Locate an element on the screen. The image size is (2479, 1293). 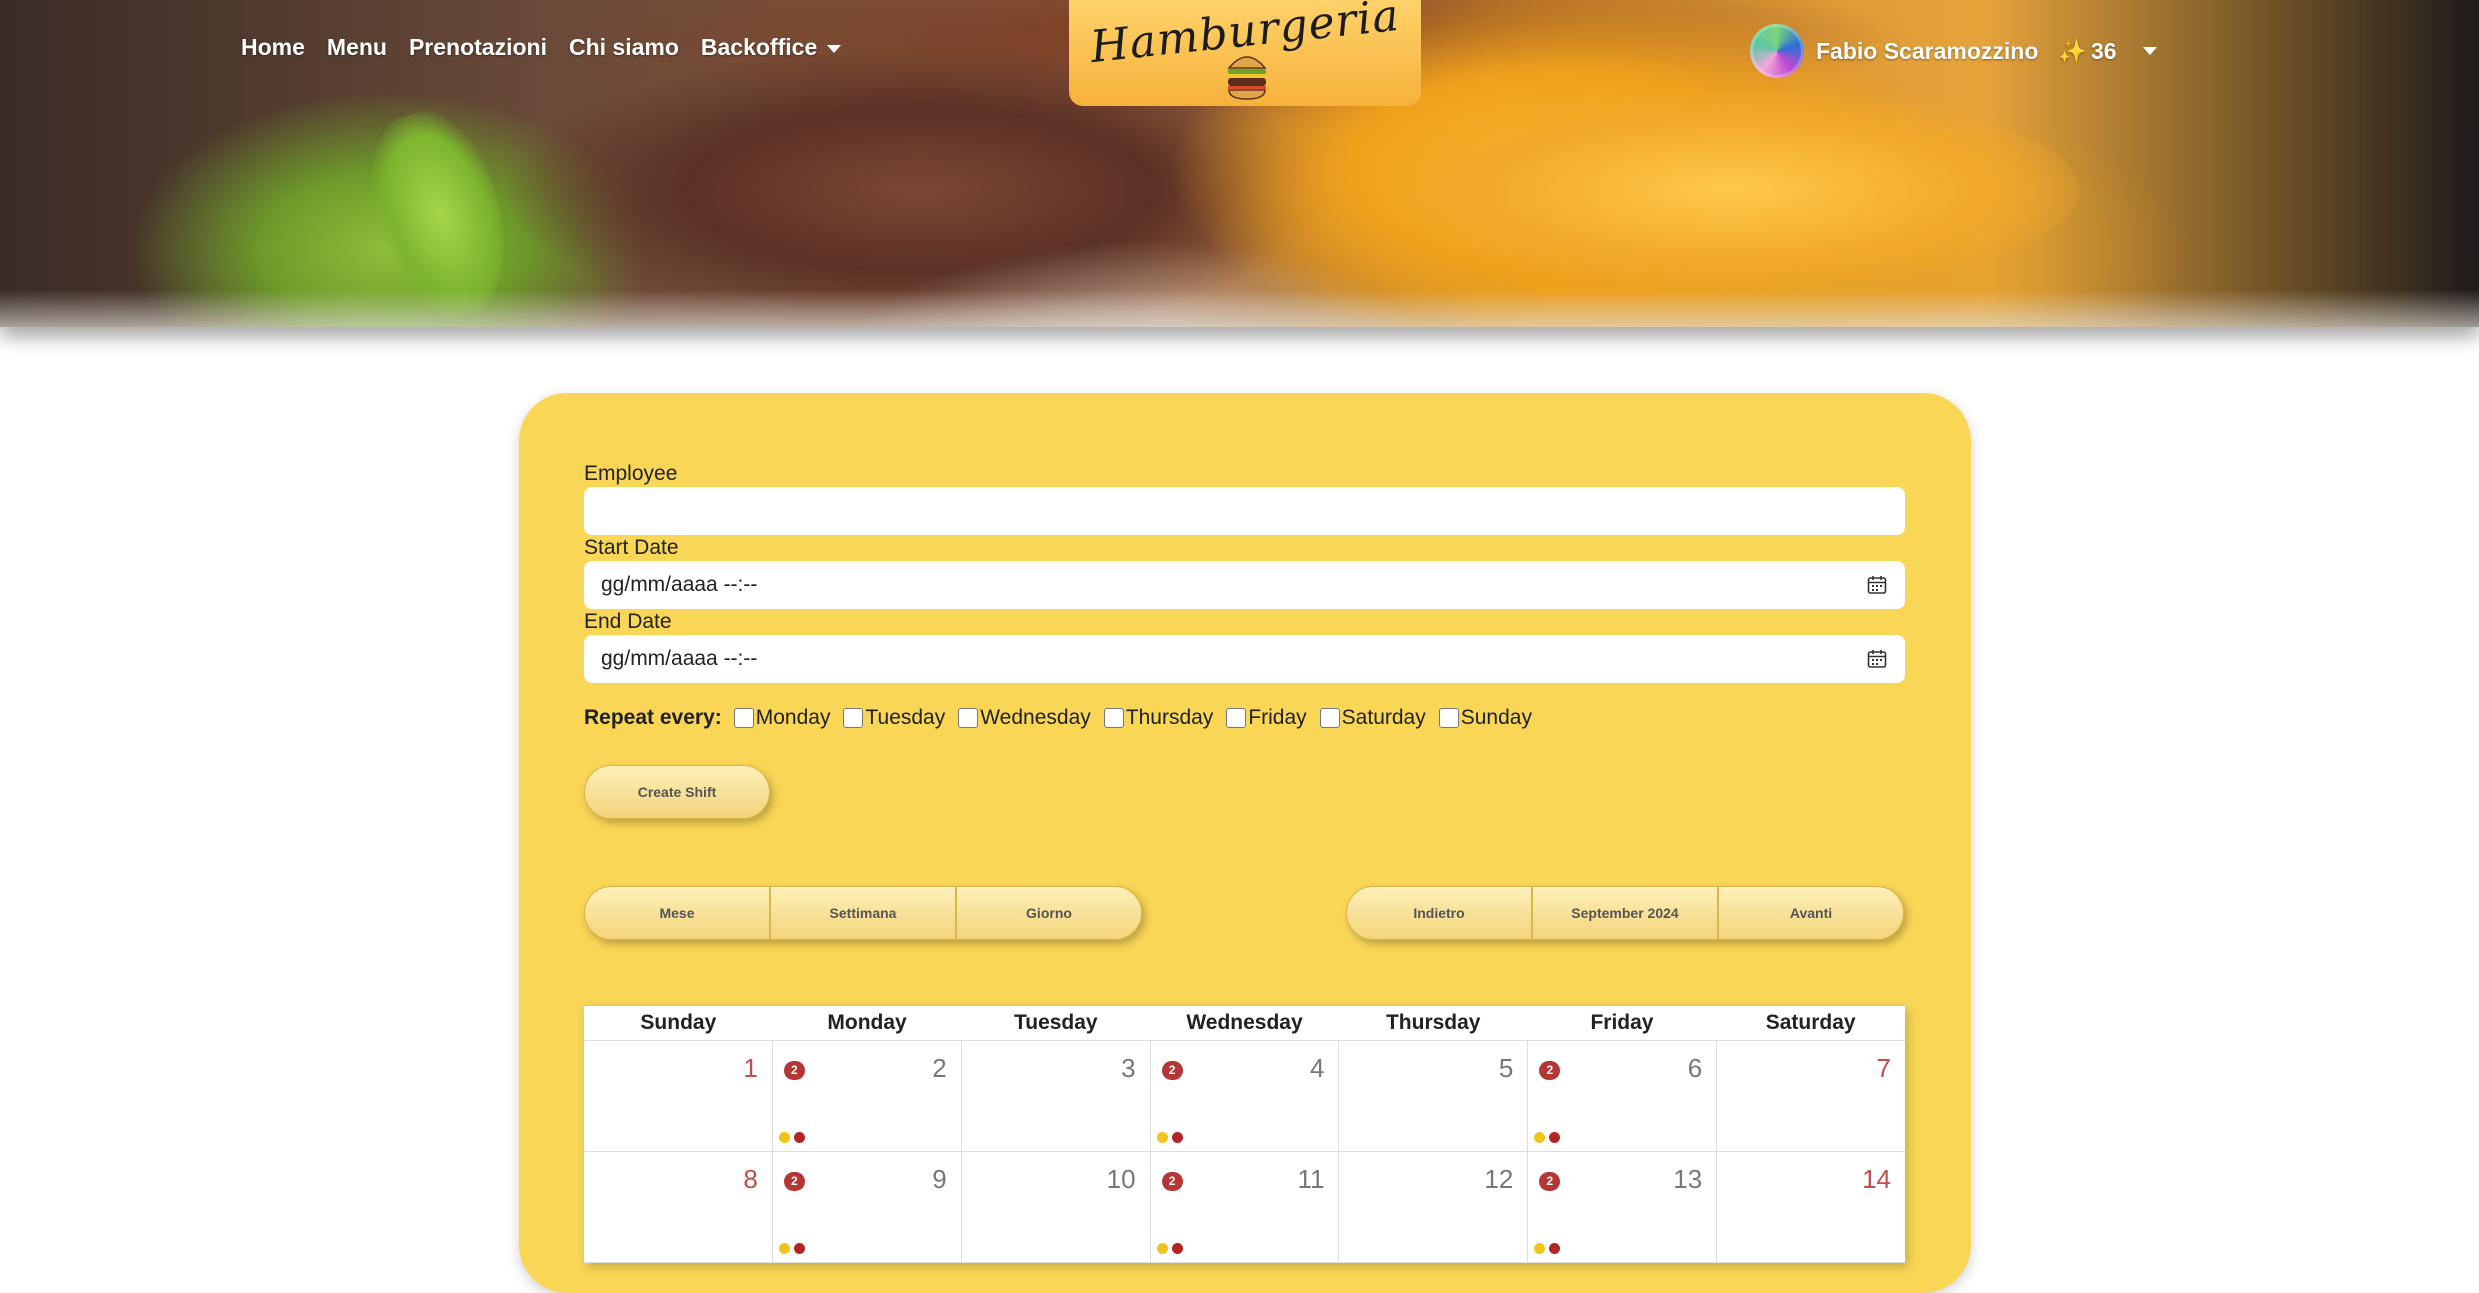
user-name: Fabio Scaramozzino is located at coordinates (1927, 50).